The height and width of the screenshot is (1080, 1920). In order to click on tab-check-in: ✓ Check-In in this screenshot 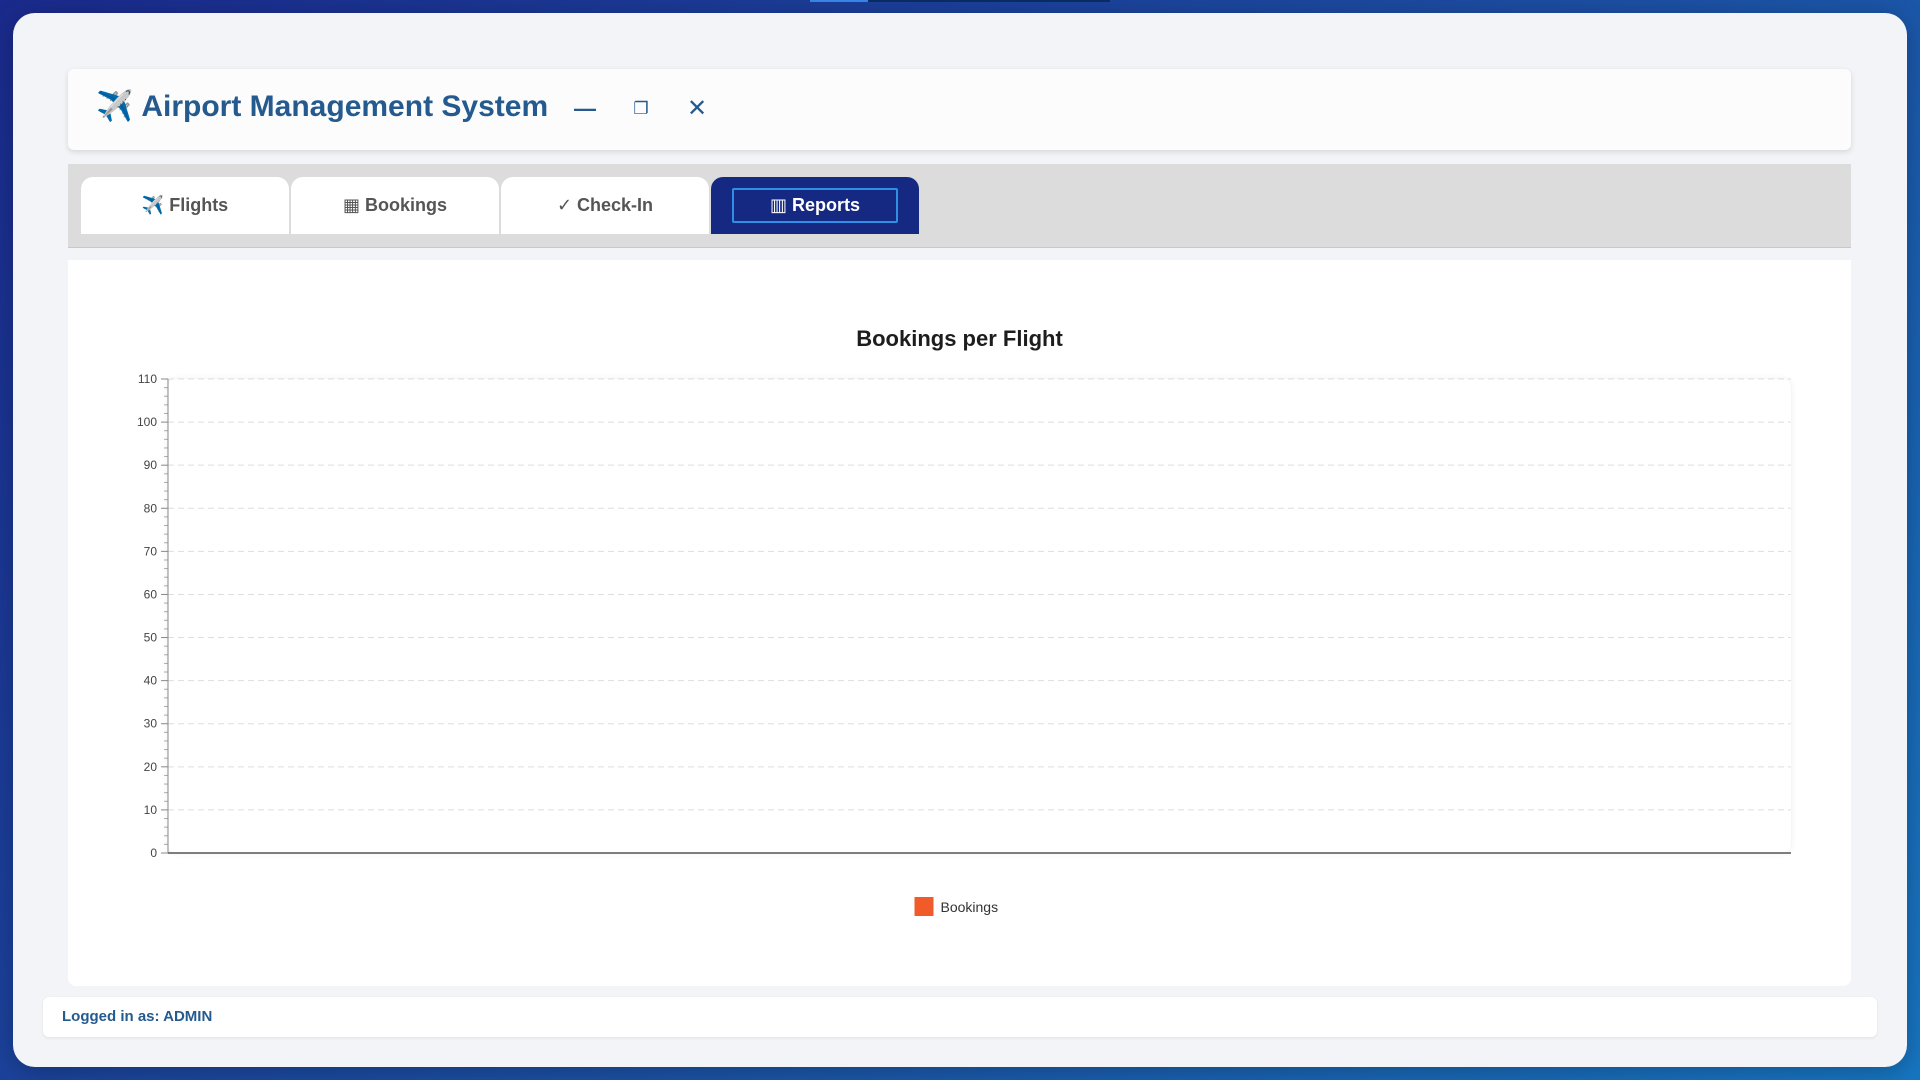, I will do `click(605, 205)`.